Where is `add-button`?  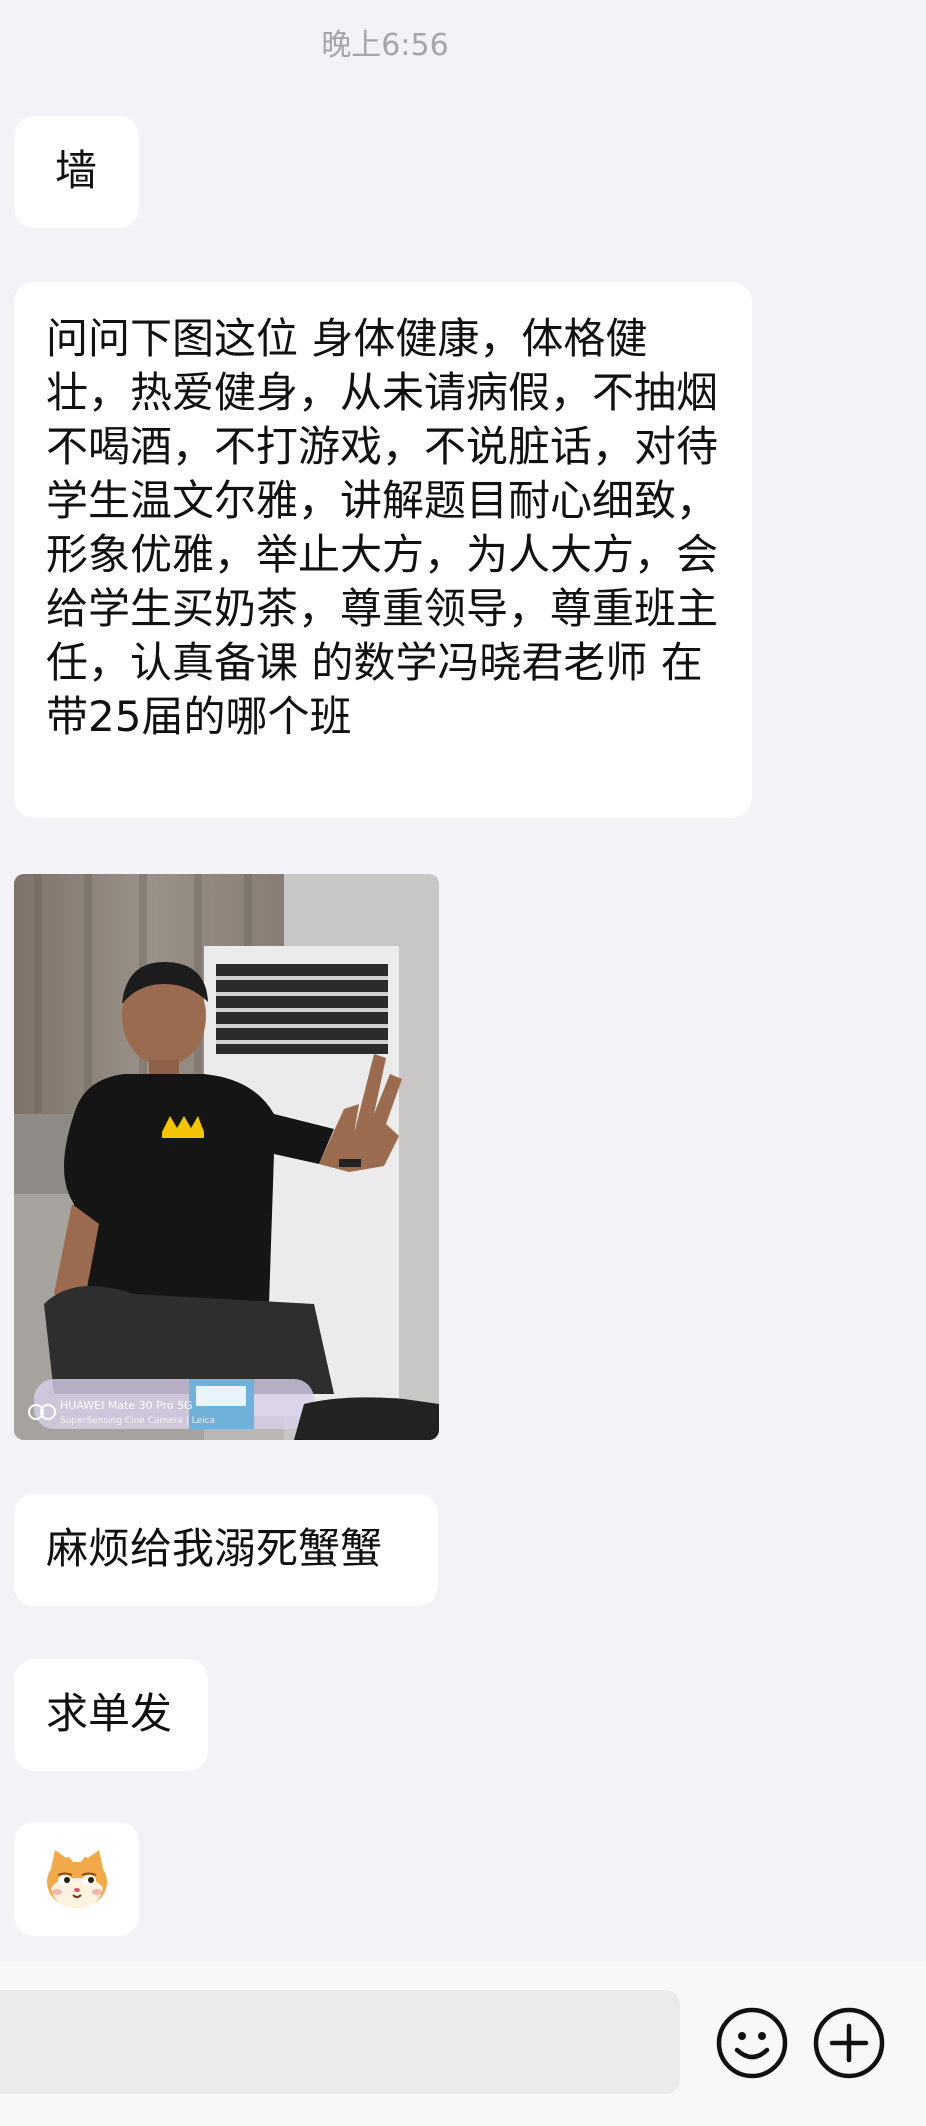
add-button is located at coordinates (849, 2043).